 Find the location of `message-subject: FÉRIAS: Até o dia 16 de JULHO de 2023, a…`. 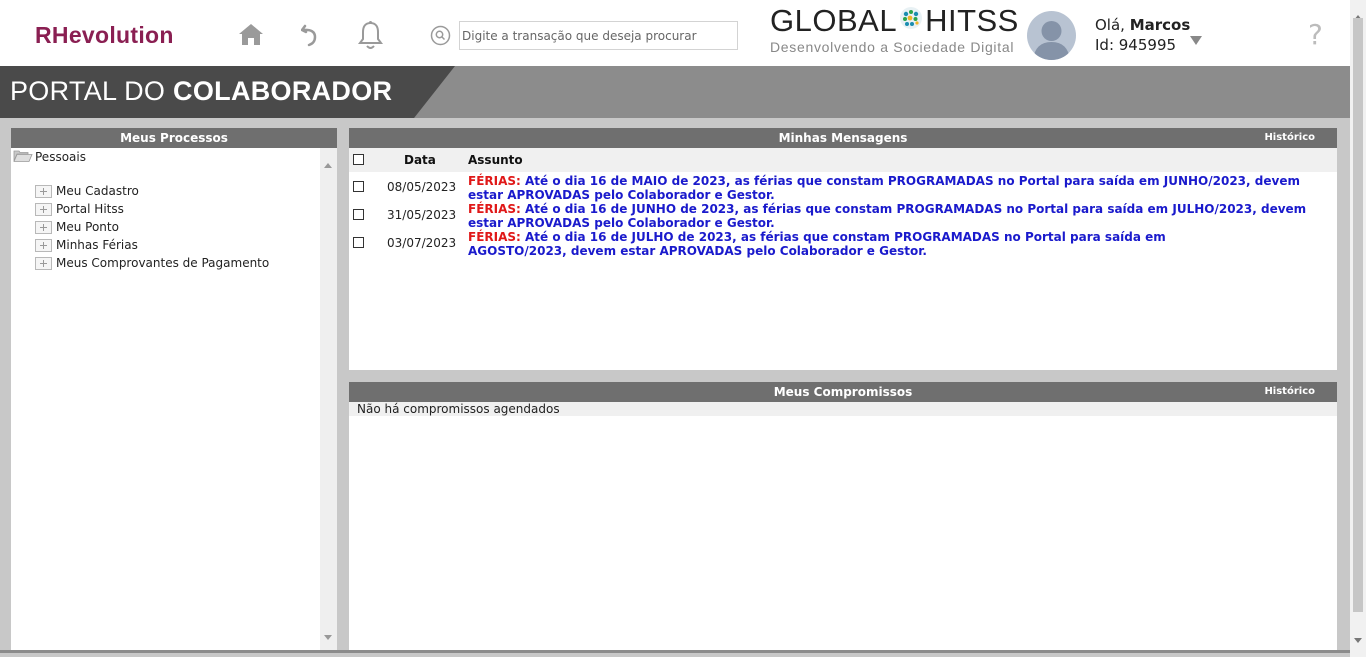

message-subject: FÉRIAS: Até o dia 16 de JULHO de 2023, a… is located at coordinates (868, 244).